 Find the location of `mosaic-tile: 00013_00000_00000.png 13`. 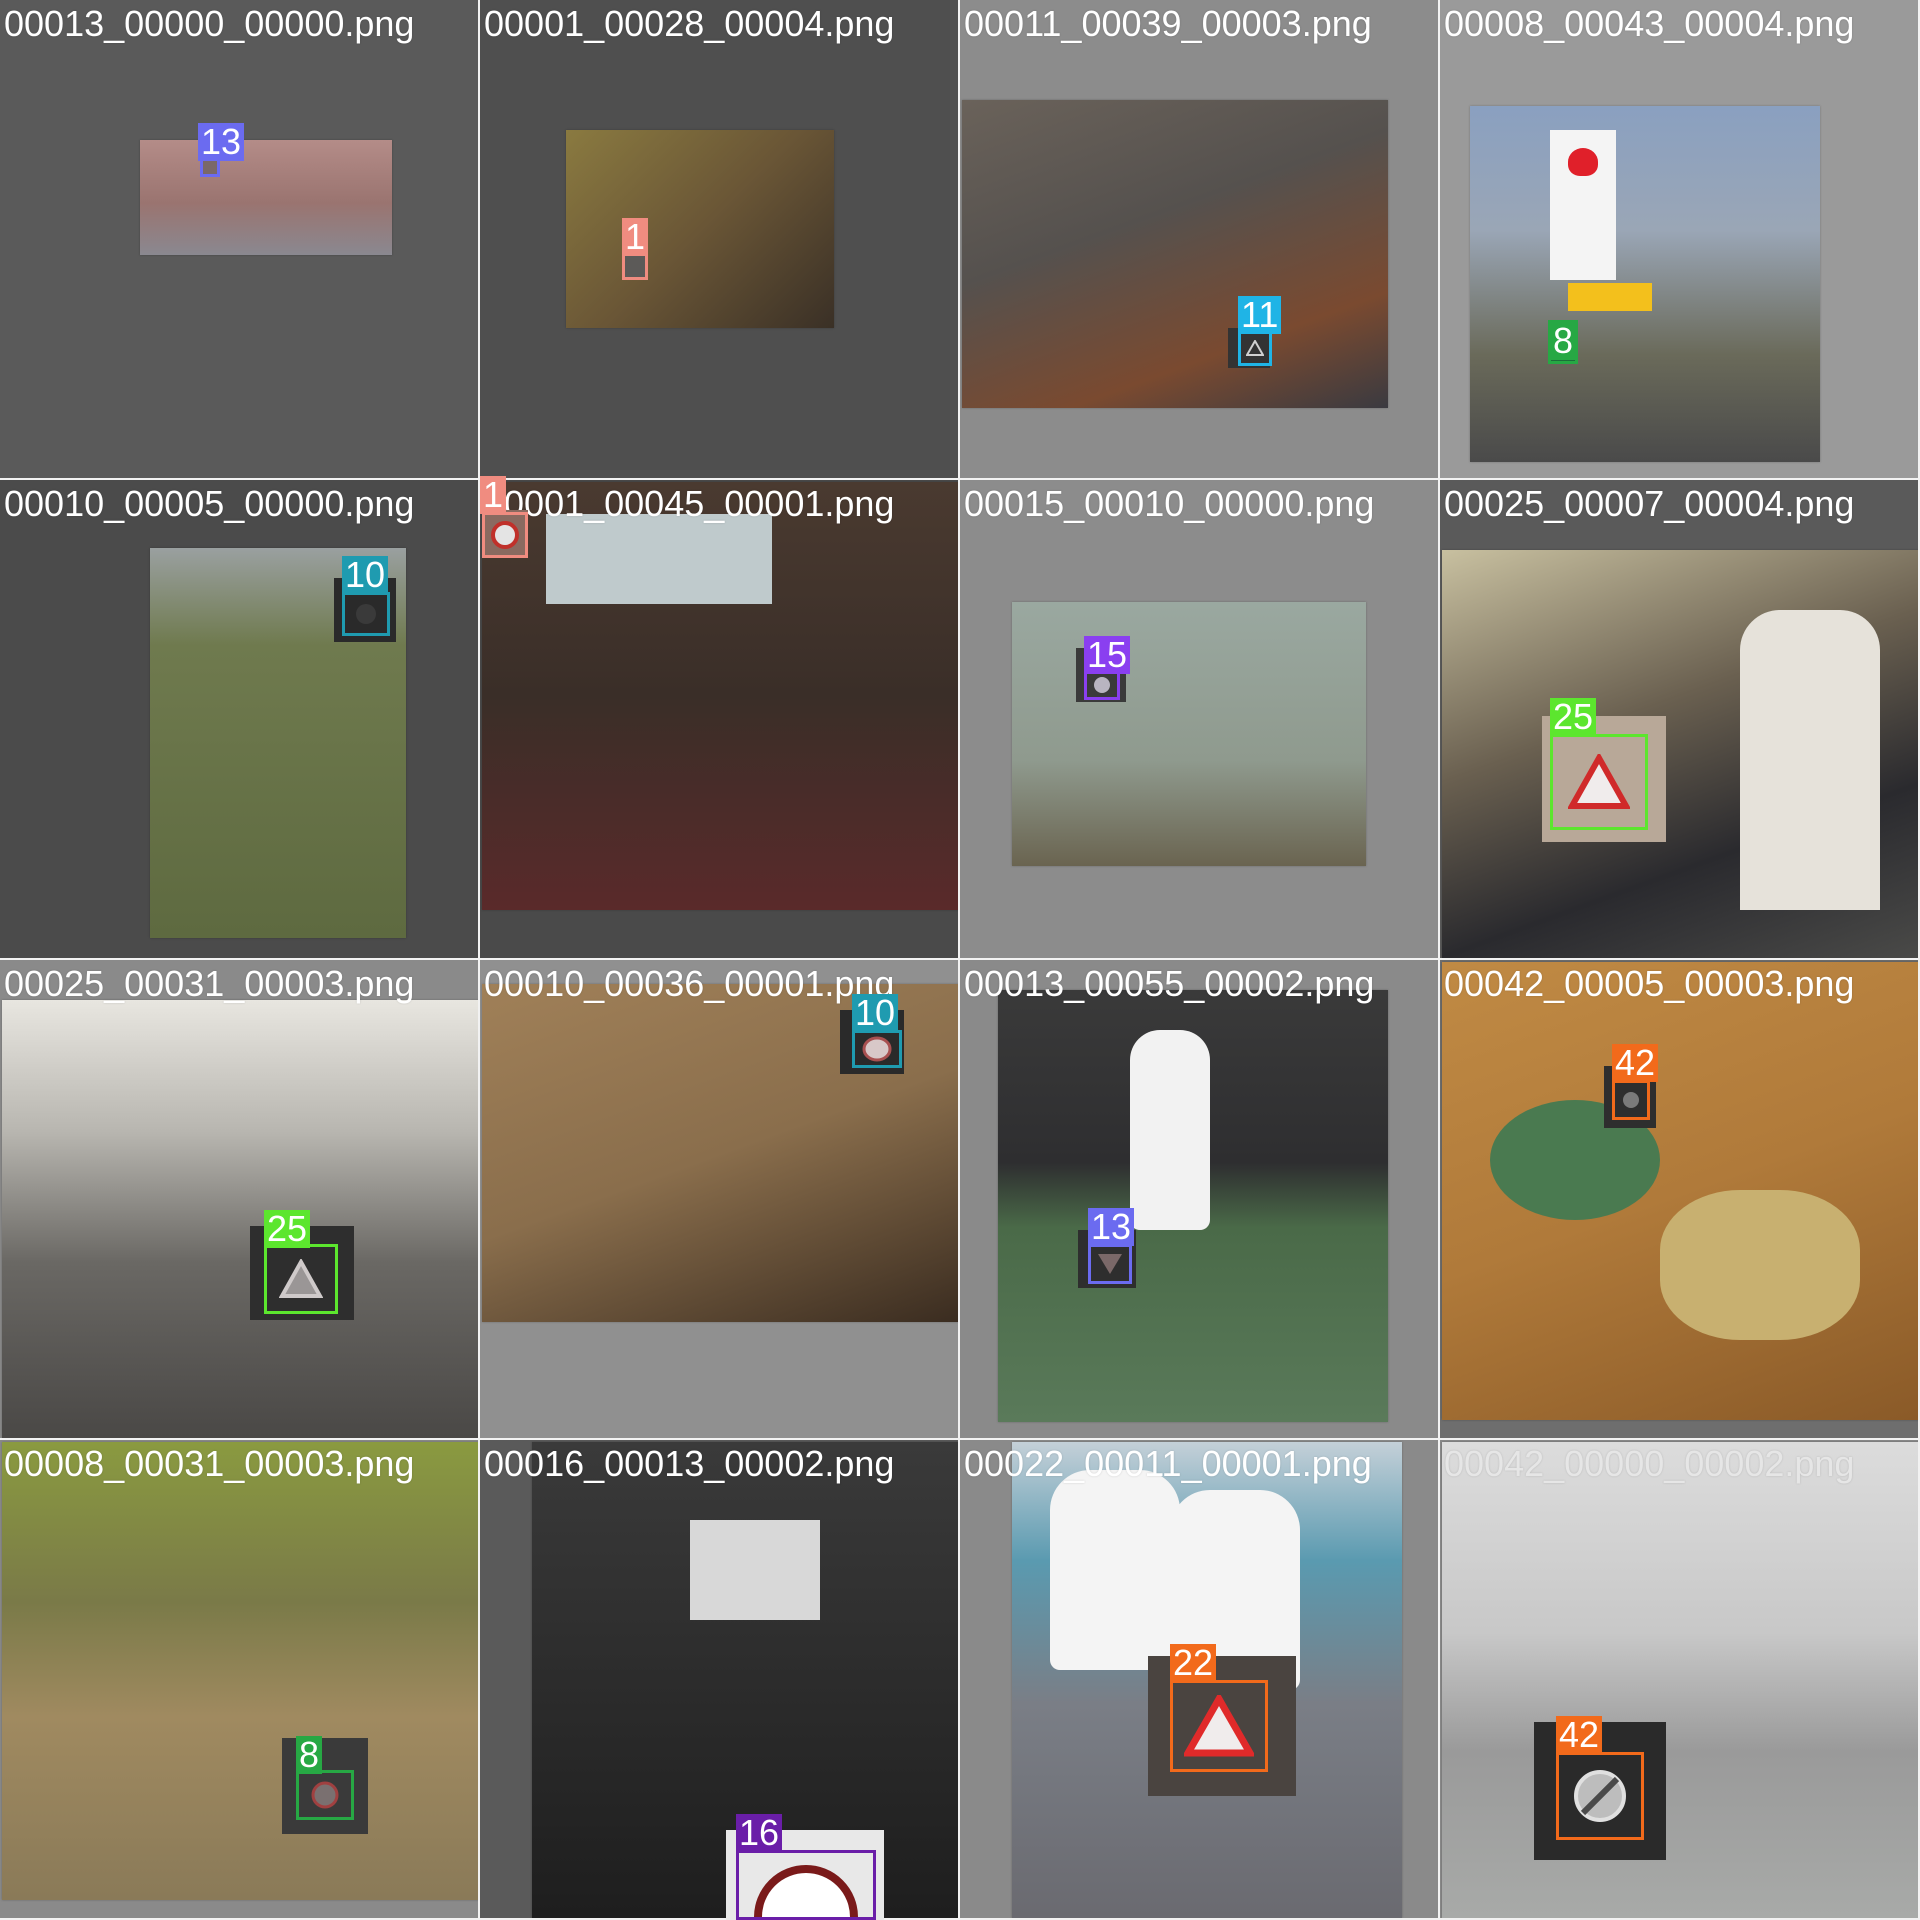

mosaic-tile: 00013_00000_00000.png 13 is located at coordinates (240, 240).